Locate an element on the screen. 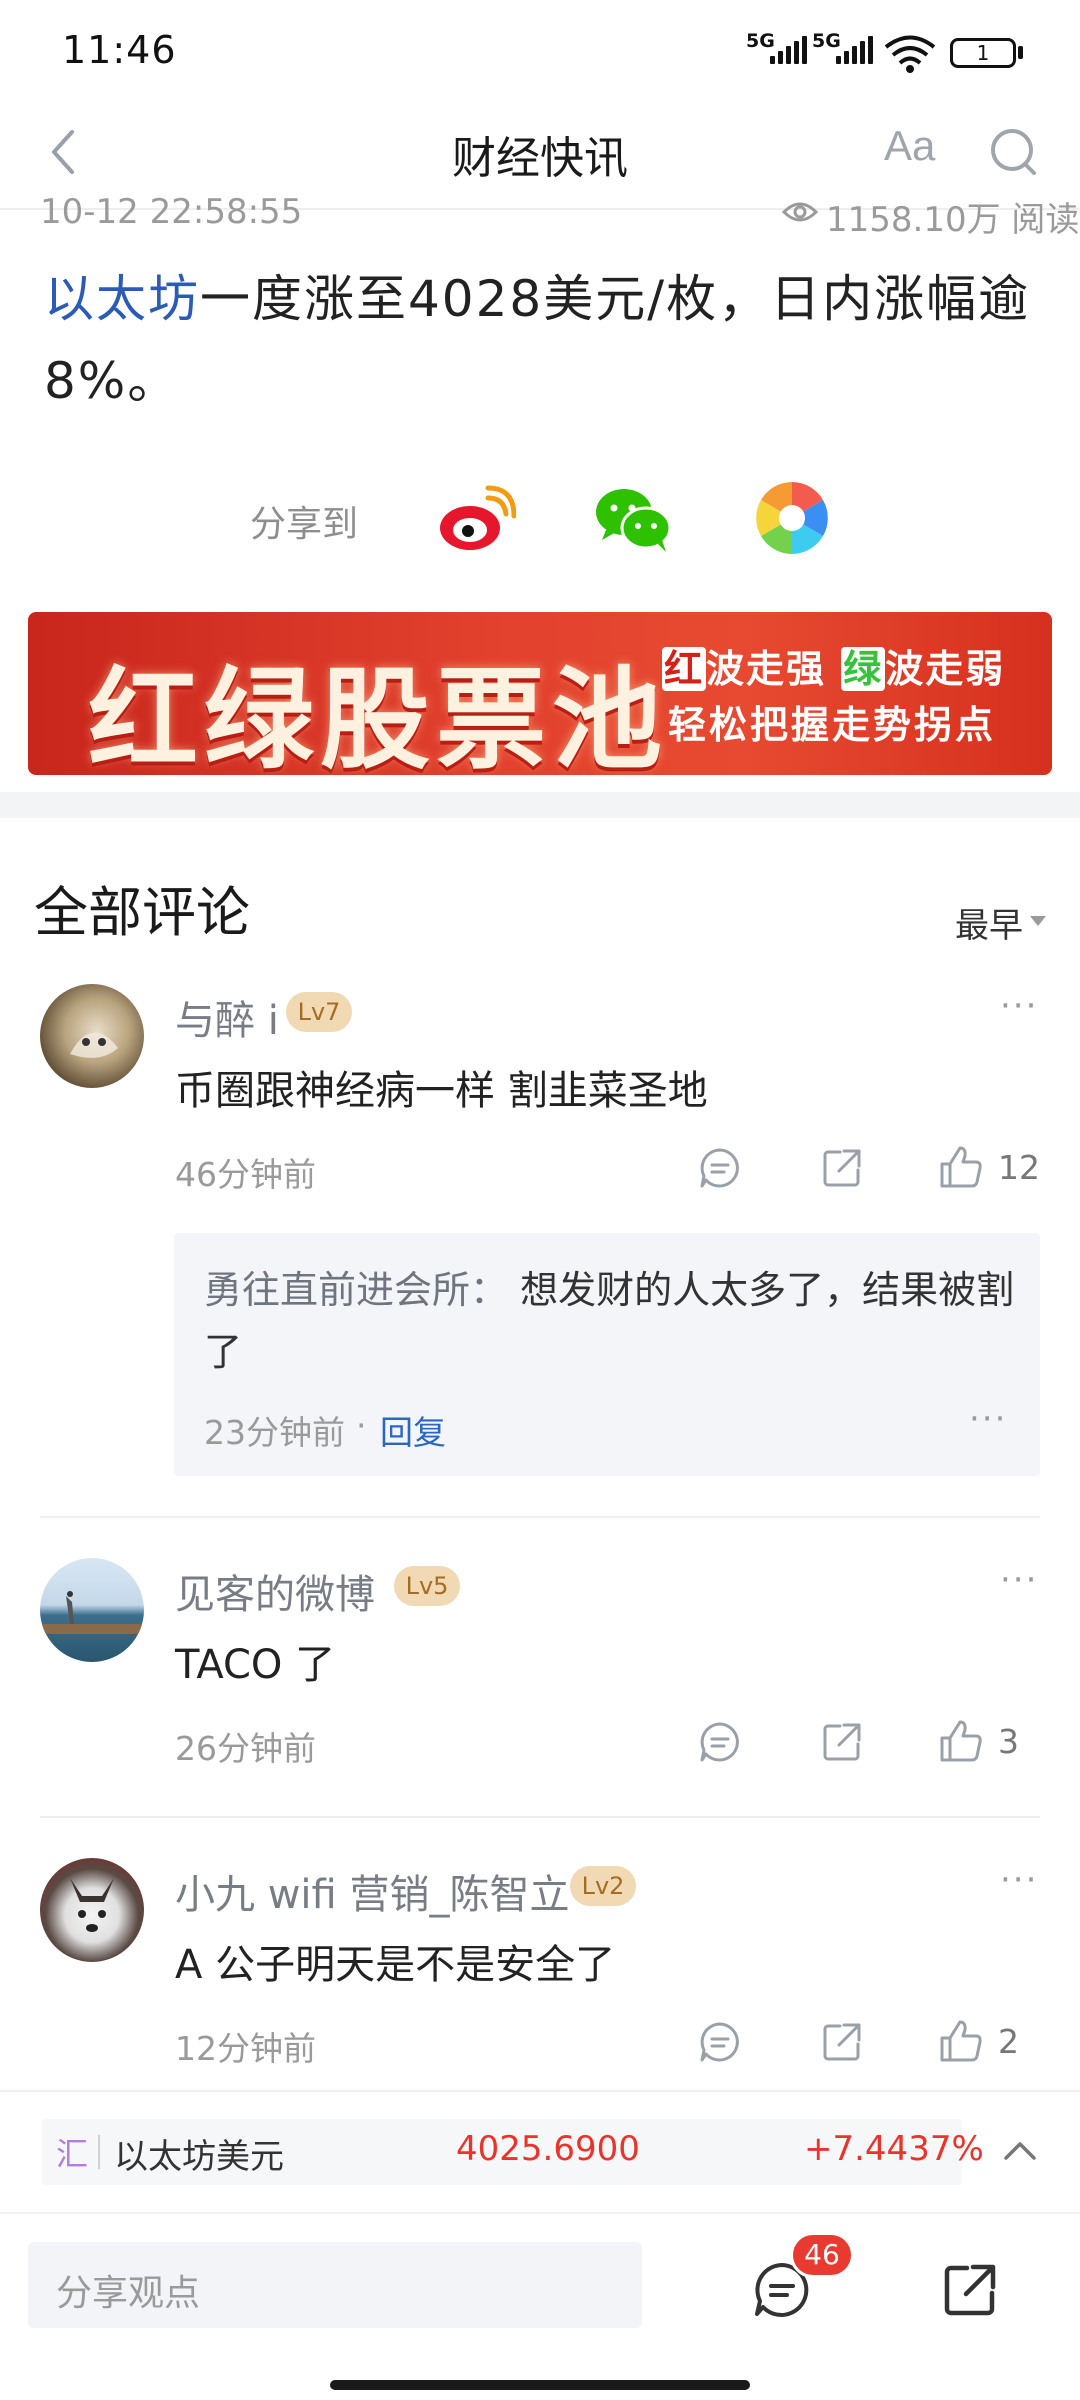 The height and width of the screenshot is (2400, 1080). article-read-count: 1158.10万 阅读 is located at coordinates (953, 220).